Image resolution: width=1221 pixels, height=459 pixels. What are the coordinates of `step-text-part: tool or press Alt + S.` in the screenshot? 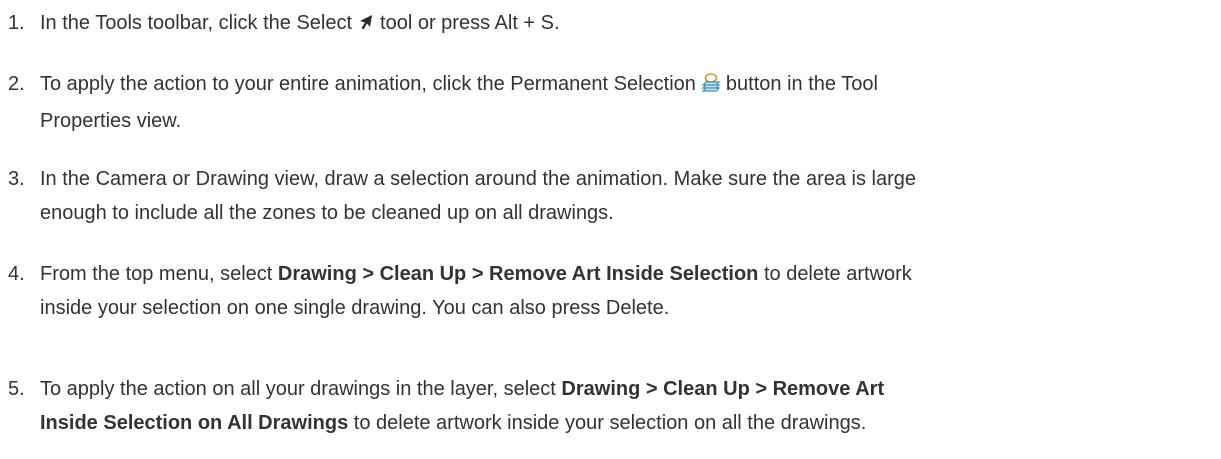 It's located at (470, 23).